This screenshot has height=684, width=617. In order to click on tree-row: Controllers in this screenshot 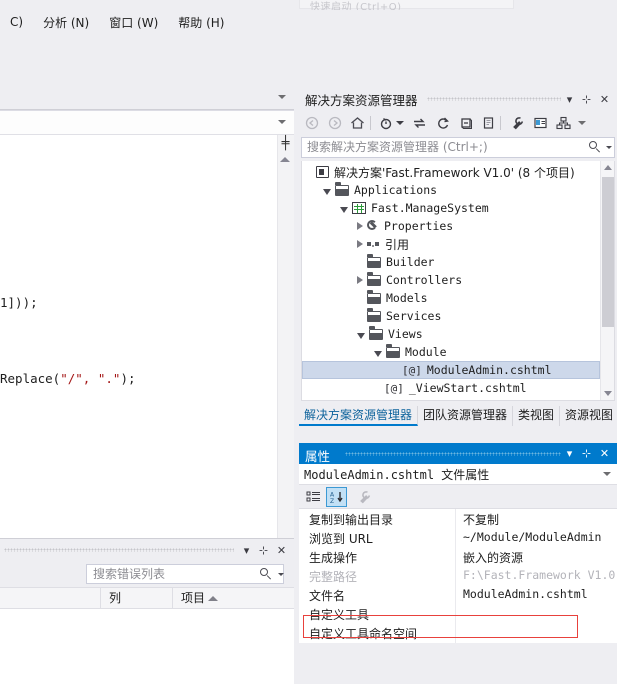, I will do `click(451, 280)`.